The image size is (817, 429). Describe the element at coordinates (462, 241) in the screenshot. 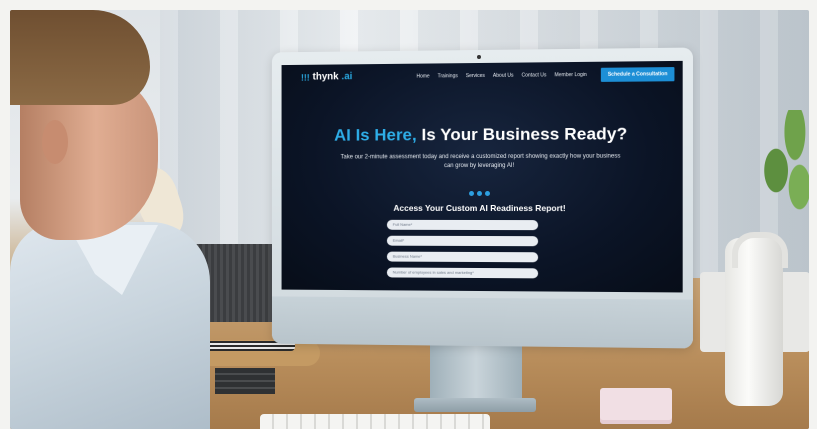

I see `email-field: Email*` at that location.